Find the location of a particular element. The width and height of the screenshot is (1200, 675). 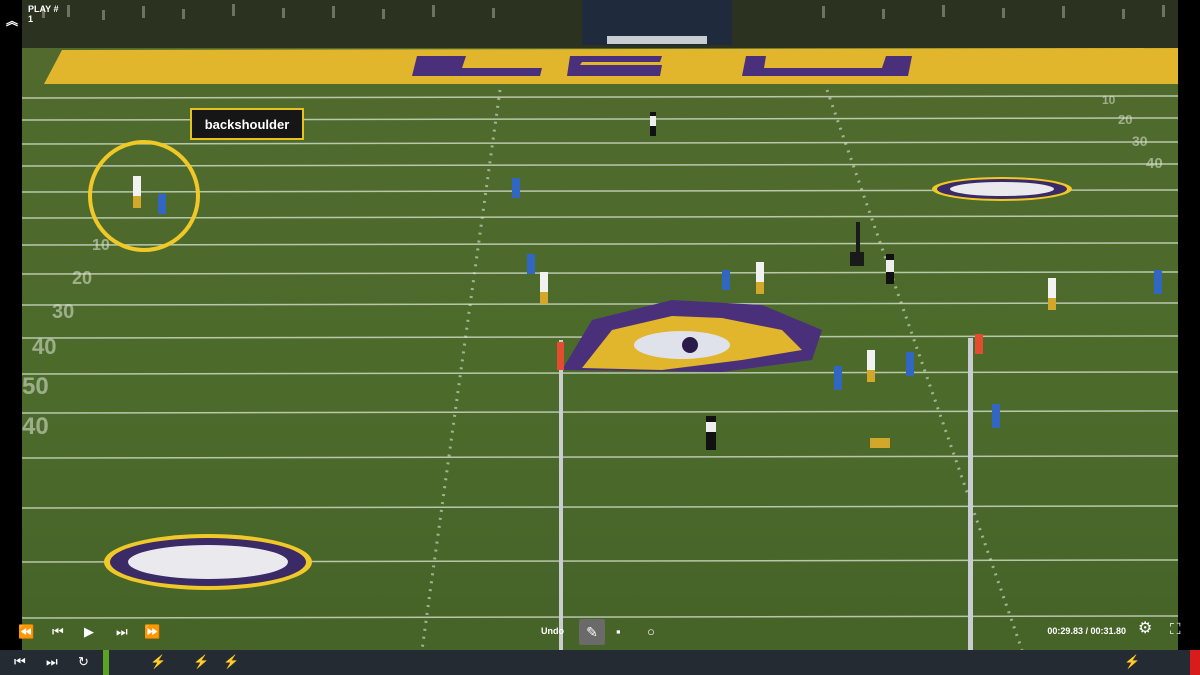

annotation-circle is located at coordinates (144, 196).